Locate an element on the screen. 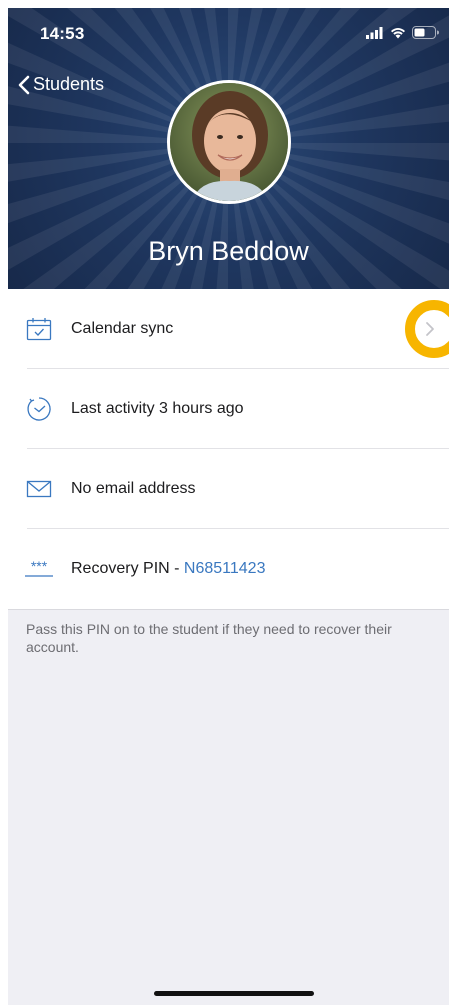 Image resolution: width=449 pixels, height=1005 pixels. calendar-icon is located at coordinates (39, 329).